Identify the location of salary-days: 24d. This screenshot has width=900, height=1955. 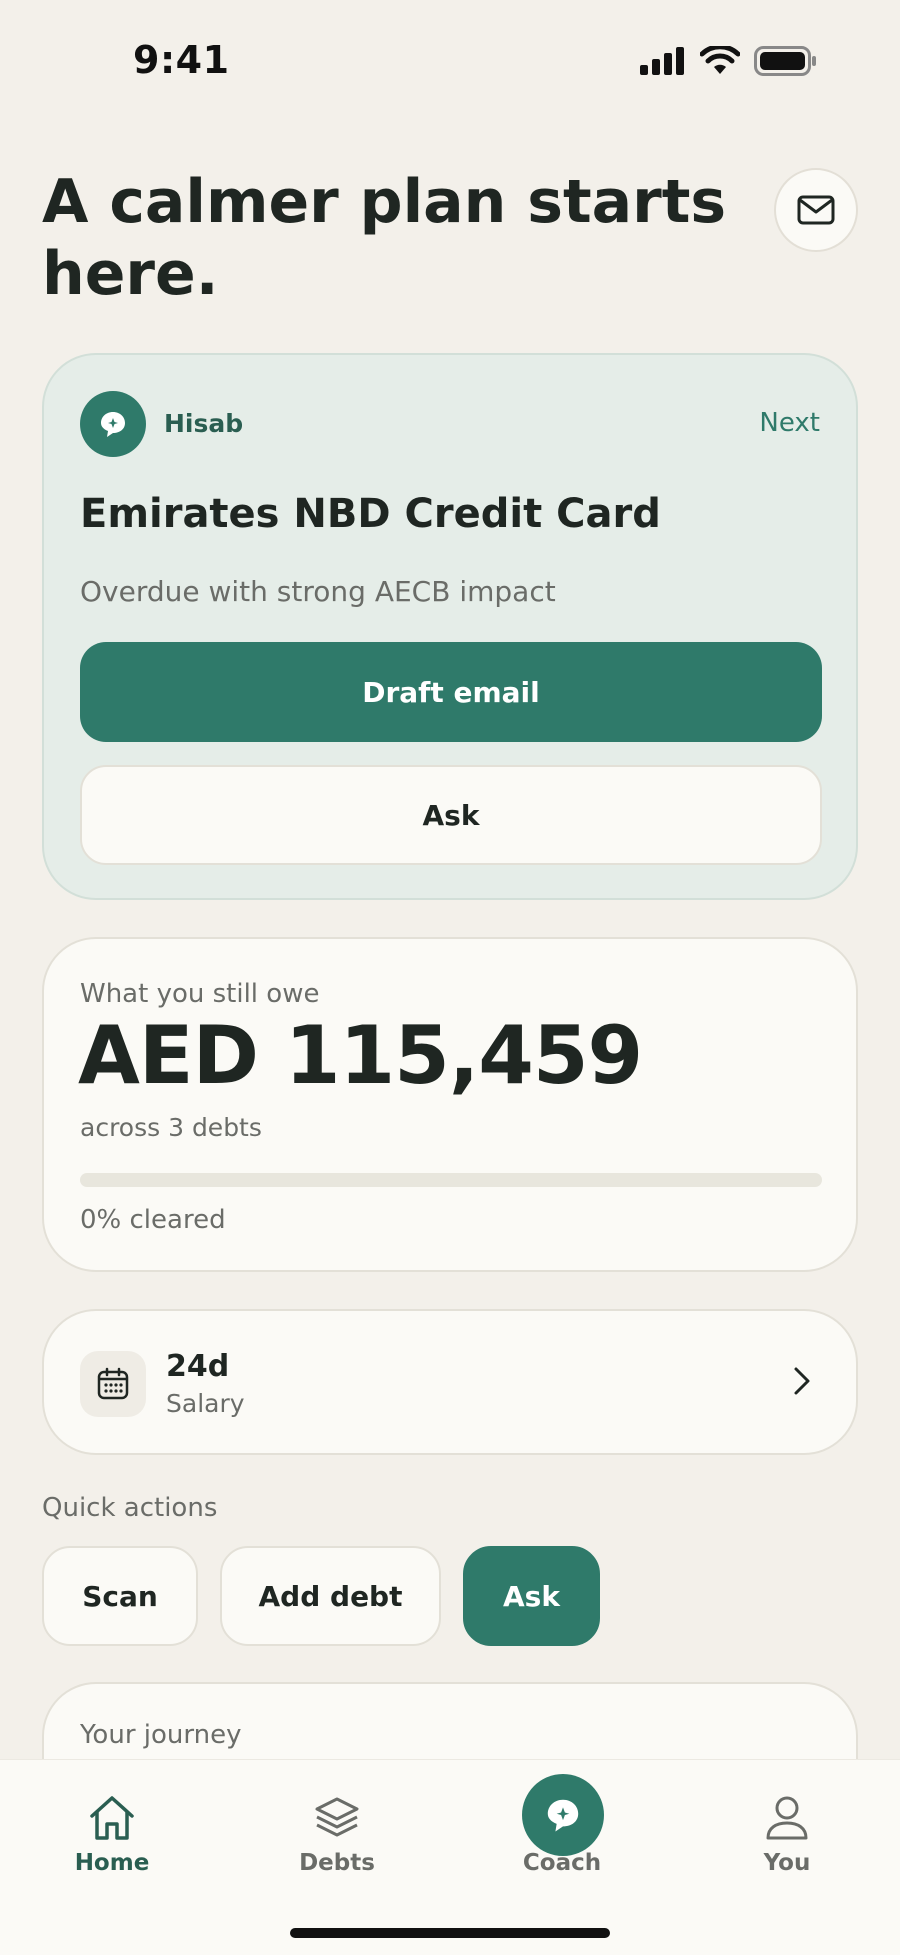
(198, 1366).